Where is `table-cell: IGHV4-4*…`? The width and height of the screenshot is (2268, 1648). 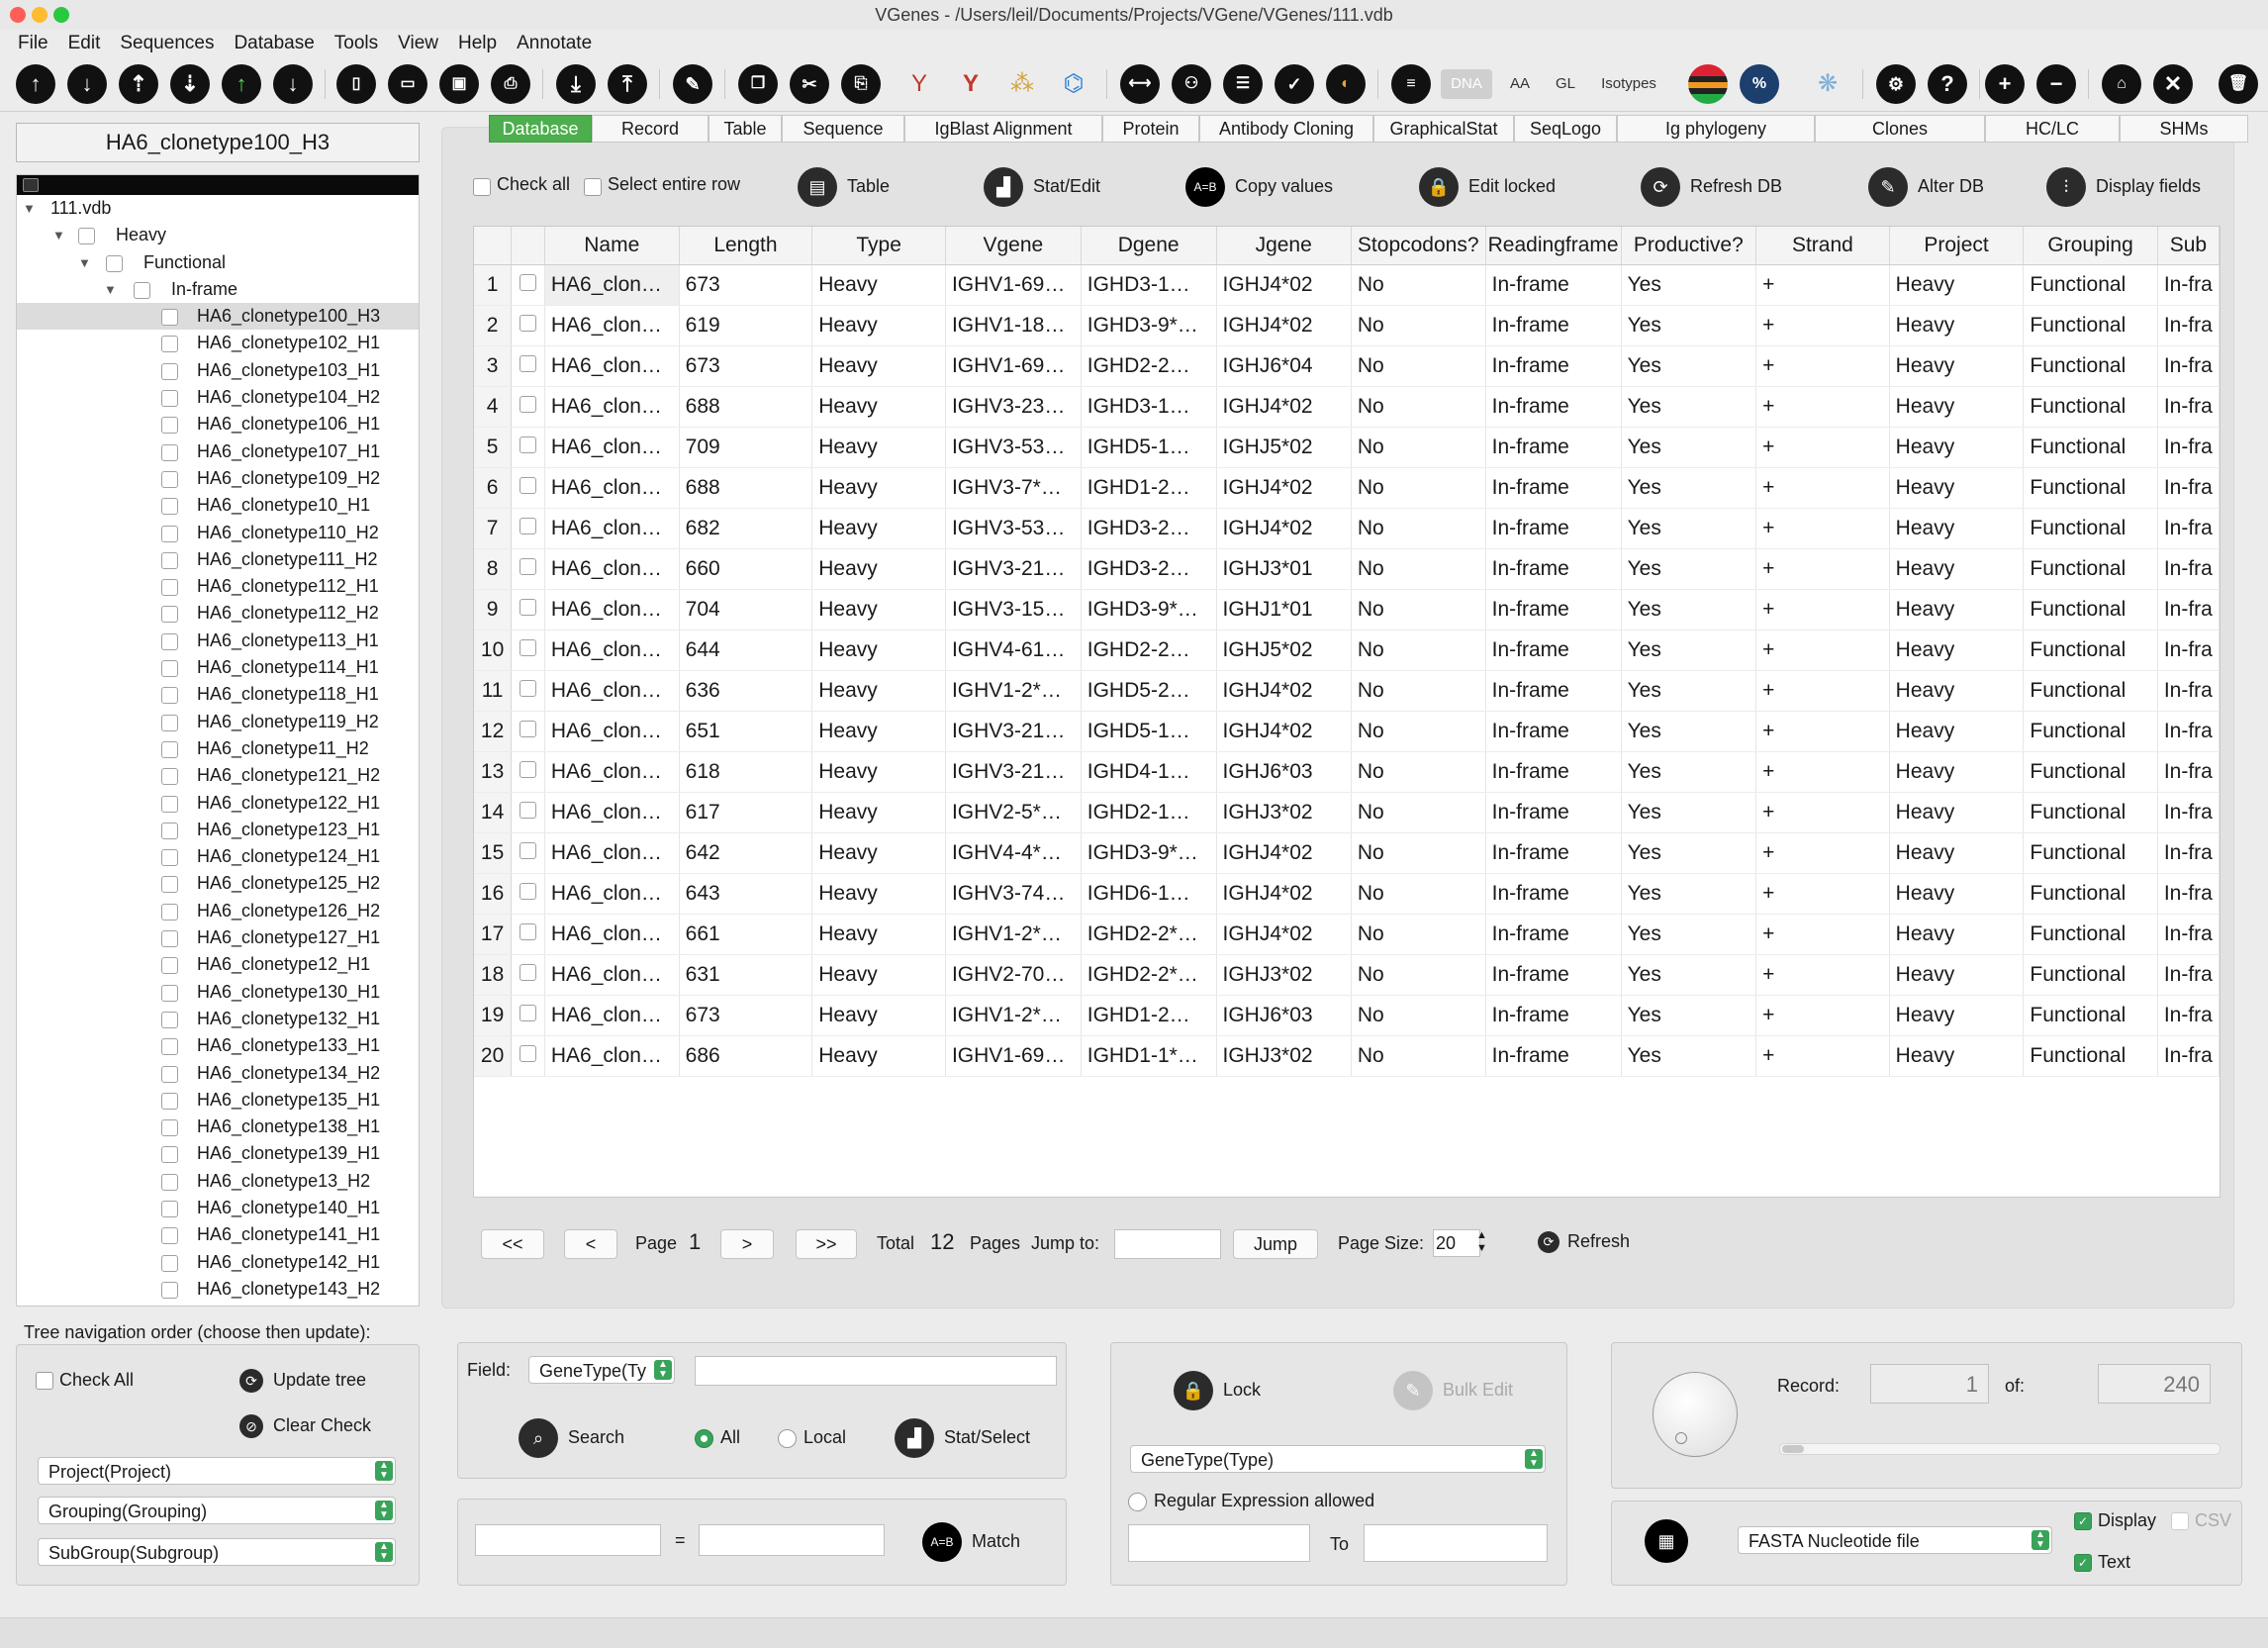
table-cell: IGHV4-4*… is located at coordinates (1014, 853).